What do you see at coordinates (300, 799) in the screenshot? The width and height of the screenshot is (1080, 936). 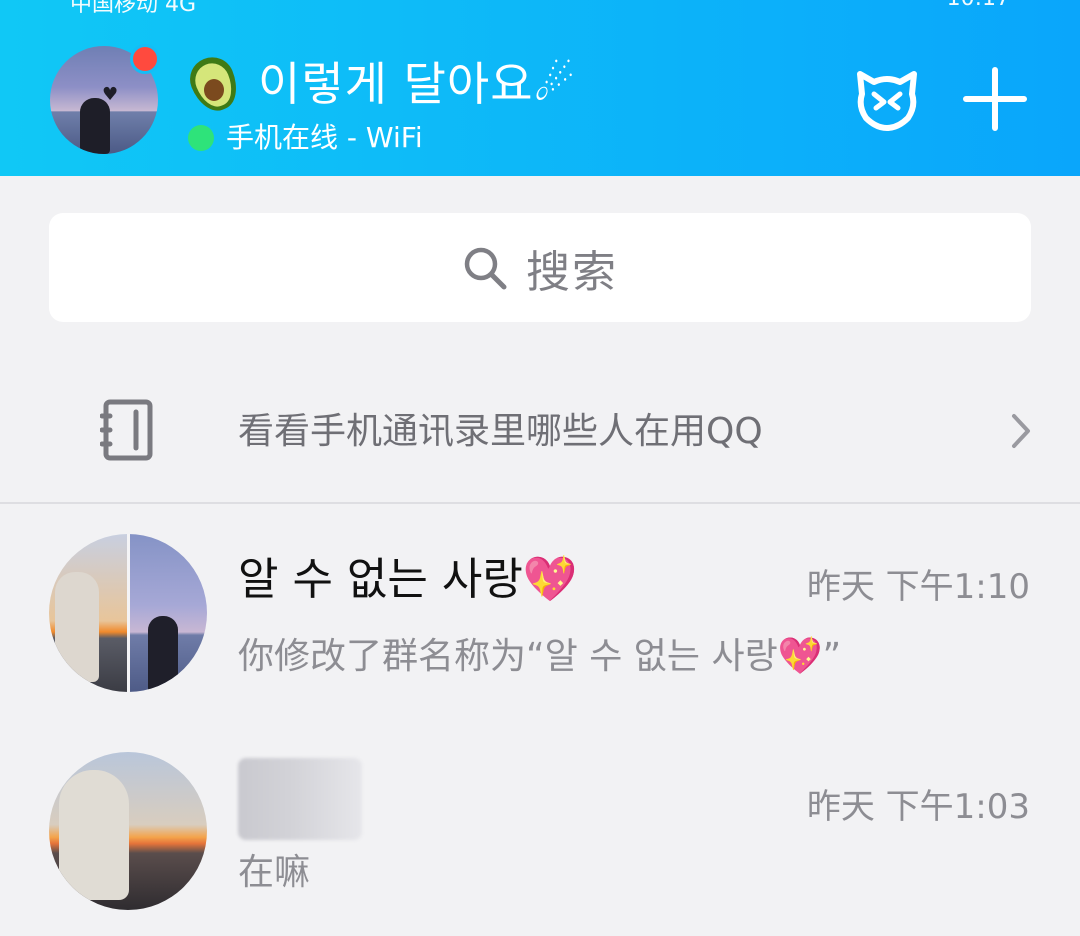 I see `blurred-contact-name` at bounding box center [300, 799].